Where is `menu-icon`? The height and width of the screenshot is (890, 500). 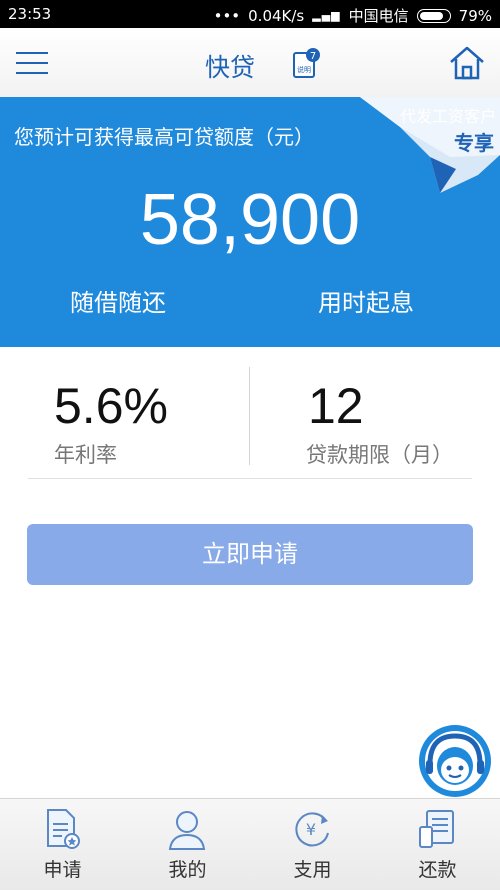
menu-icon is located at coordinates (32, 63).